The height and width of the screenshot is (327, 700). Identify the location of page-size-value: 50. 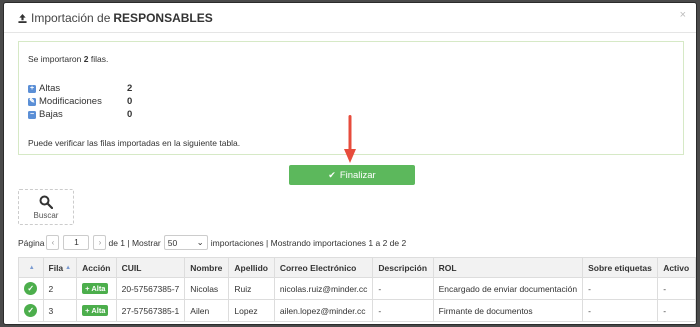
(172, 242).